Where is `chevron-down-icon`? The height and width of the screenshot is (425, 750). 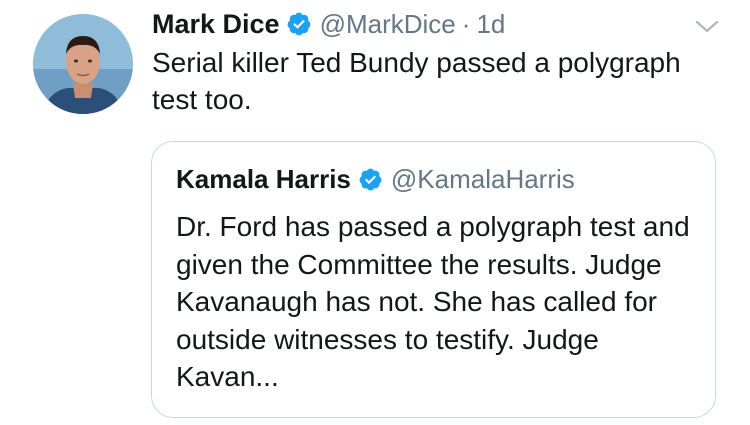
chevron-down-icon is located at coordinates (707, 27).